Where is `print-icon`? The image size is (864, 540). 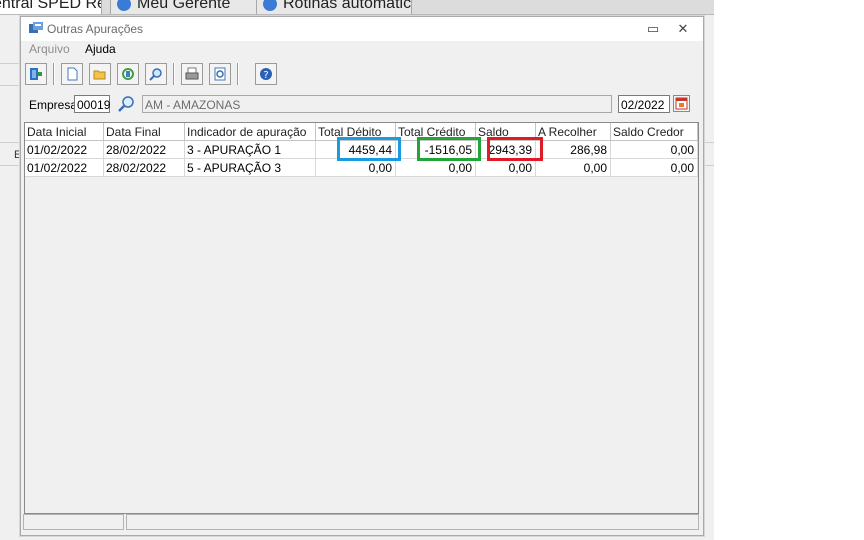 print-icon is located at coordinates (192, 73).